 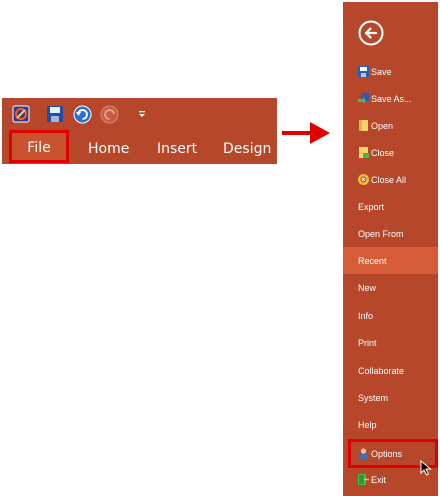 I want to click on menu-item-export: Export, so click(x=390, y=206).